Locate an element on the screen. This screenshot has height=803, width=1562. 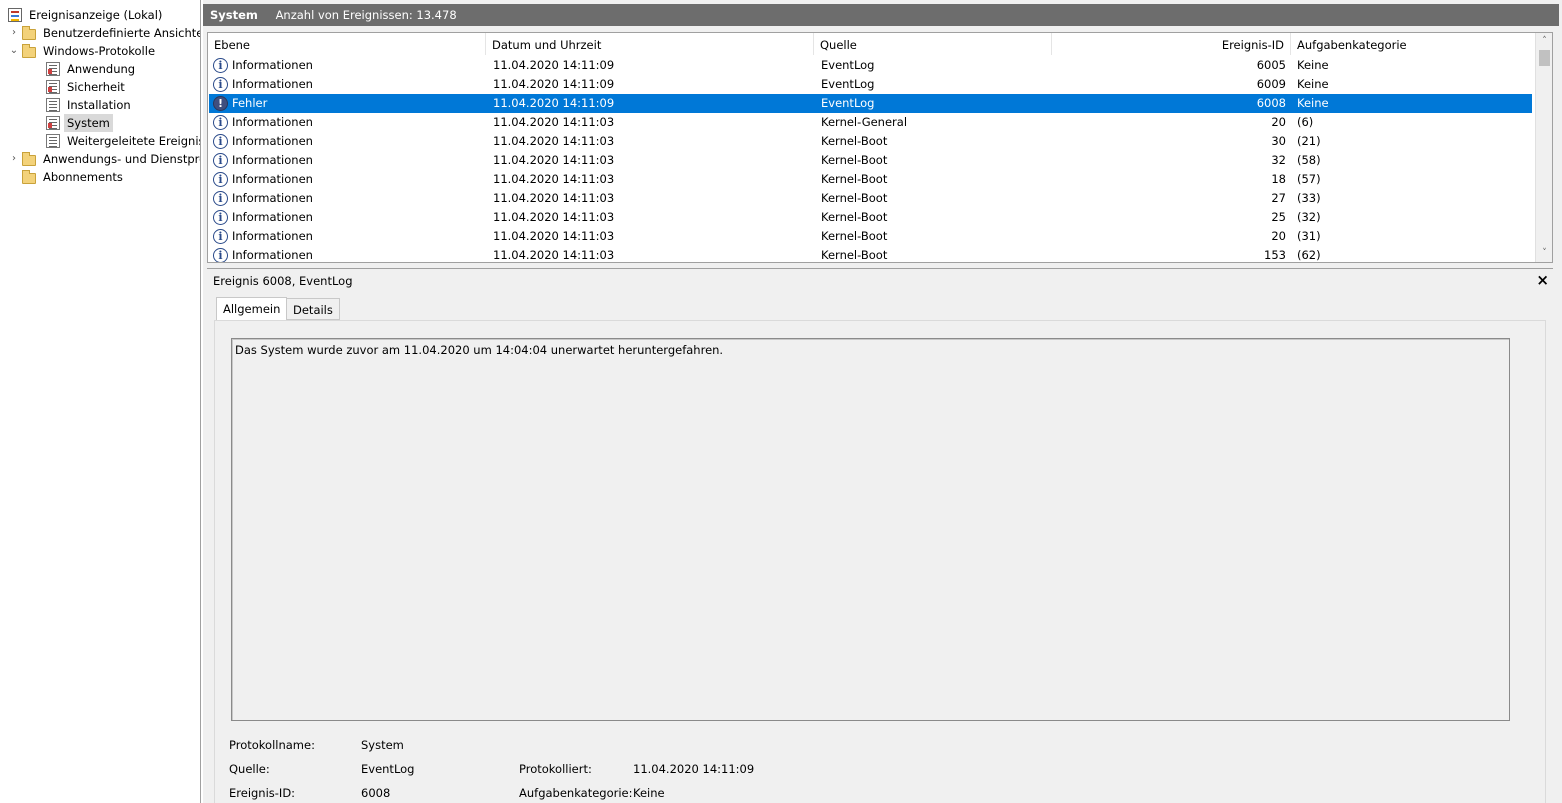
event-count: Anzahl von Ereignissen: 13.478 is located at coordinates (366, 15).